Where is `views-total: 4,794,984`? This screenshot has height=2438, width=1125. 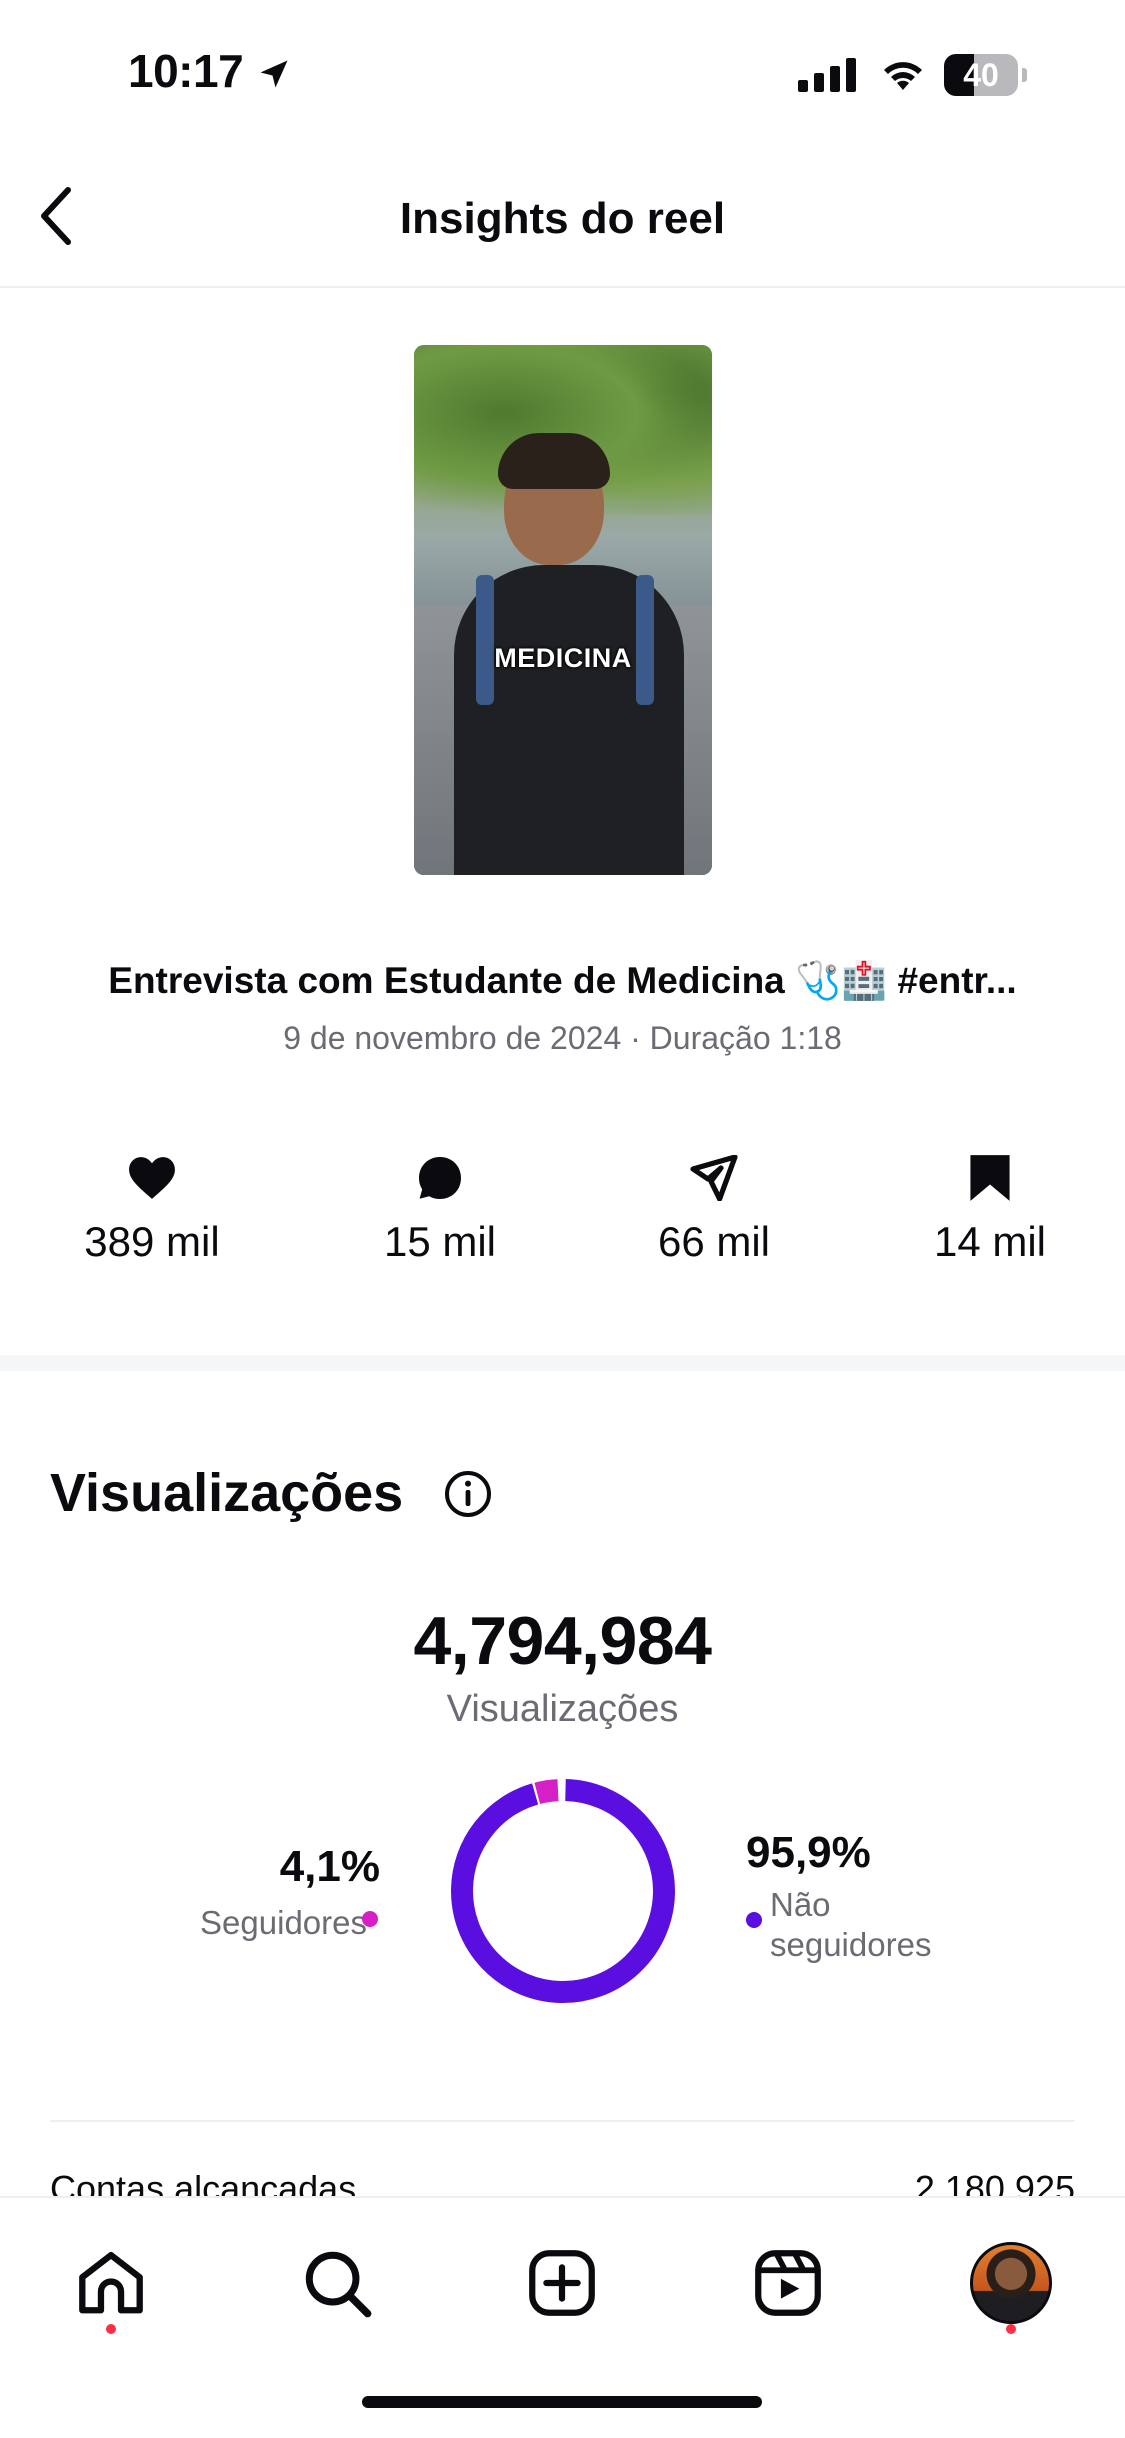 views-total: 4,794,984 is located at coordinates (562, 1641).